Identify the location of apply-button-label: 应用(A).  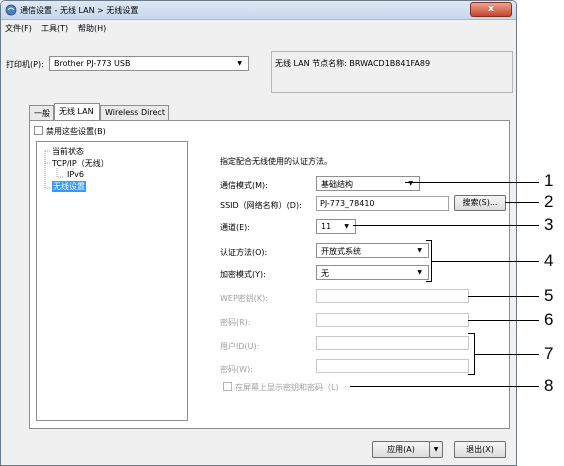
(401, 449).